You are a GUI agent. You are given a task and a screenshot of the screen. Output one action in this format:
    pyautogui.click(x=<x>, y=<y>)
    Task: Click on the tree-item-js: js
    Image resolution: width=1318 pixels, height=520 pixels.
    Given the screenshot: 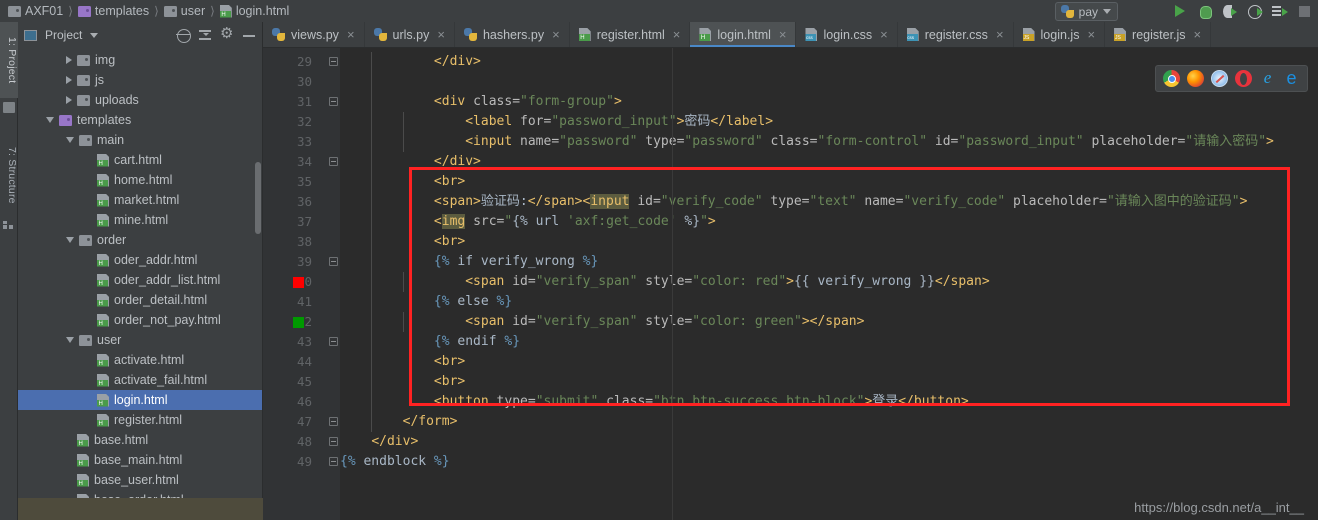 What is the action you would take?
    pyautogui.click(x=140, y=80)
    